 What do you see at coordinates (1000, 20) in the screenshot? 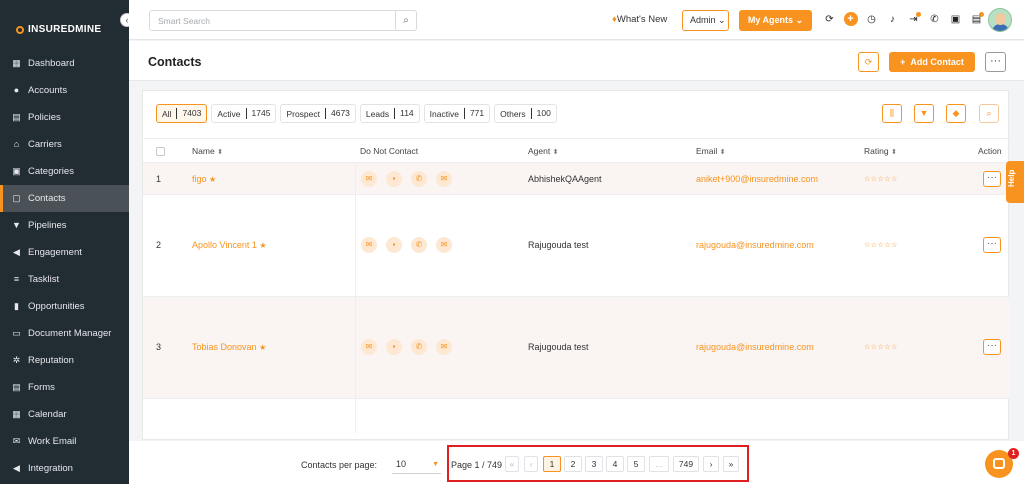
I see `avatar` at bounding box center [1000, 20].